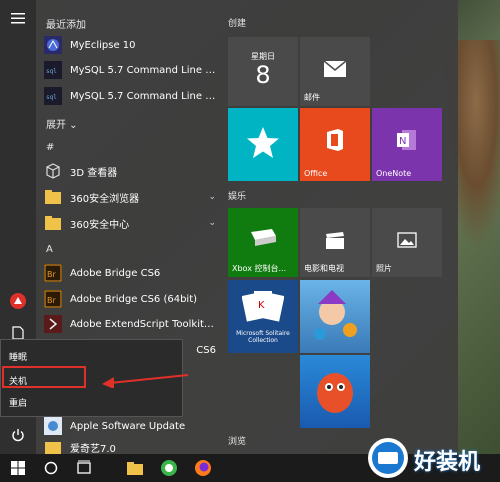 This screenshot has height=482, width=500. I want to click on section-header-a: A, so click(49, 249).